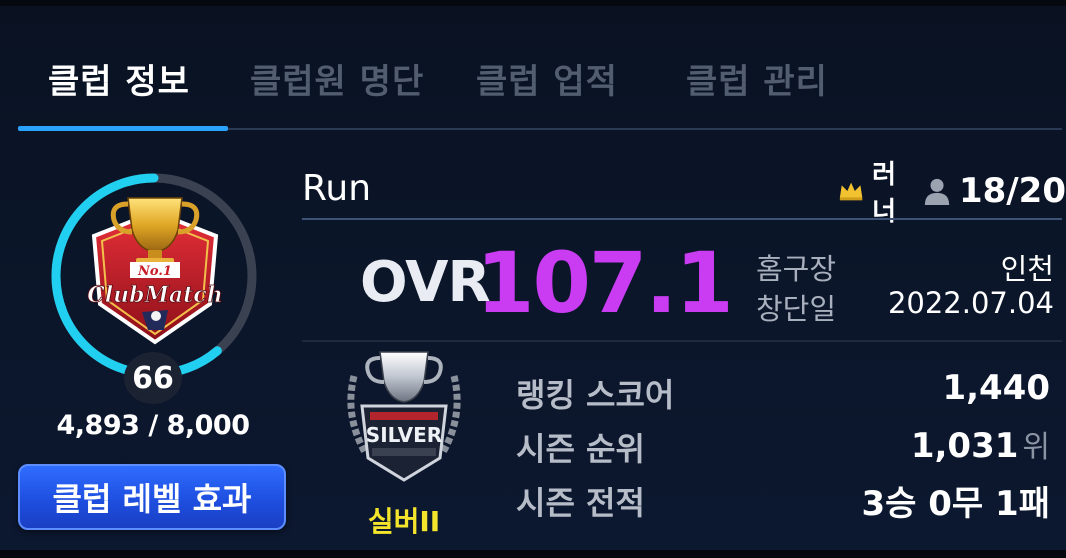 Image resolution: width=1066 pixels, height=558 pixels. What do you see at coordinates (580, 449) in the screenshot?
I see `season-rank-label: 시즌 순위` at bounding box center [580, 449].